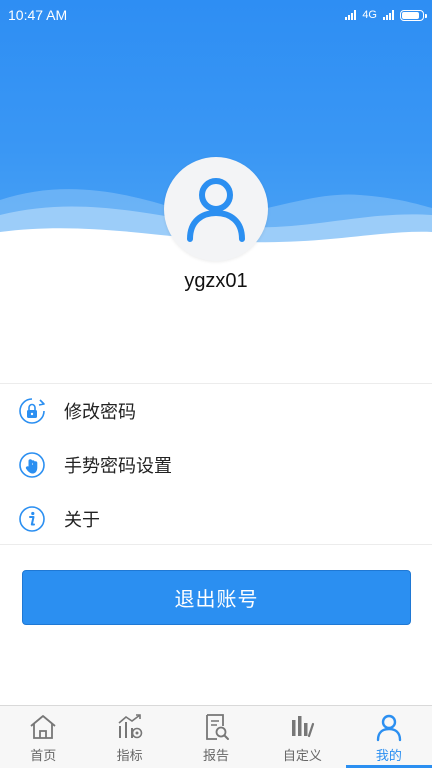 The height and width of the screenshot is (768, 432). I want to click on tab-home: 首页, so click(43, 737).